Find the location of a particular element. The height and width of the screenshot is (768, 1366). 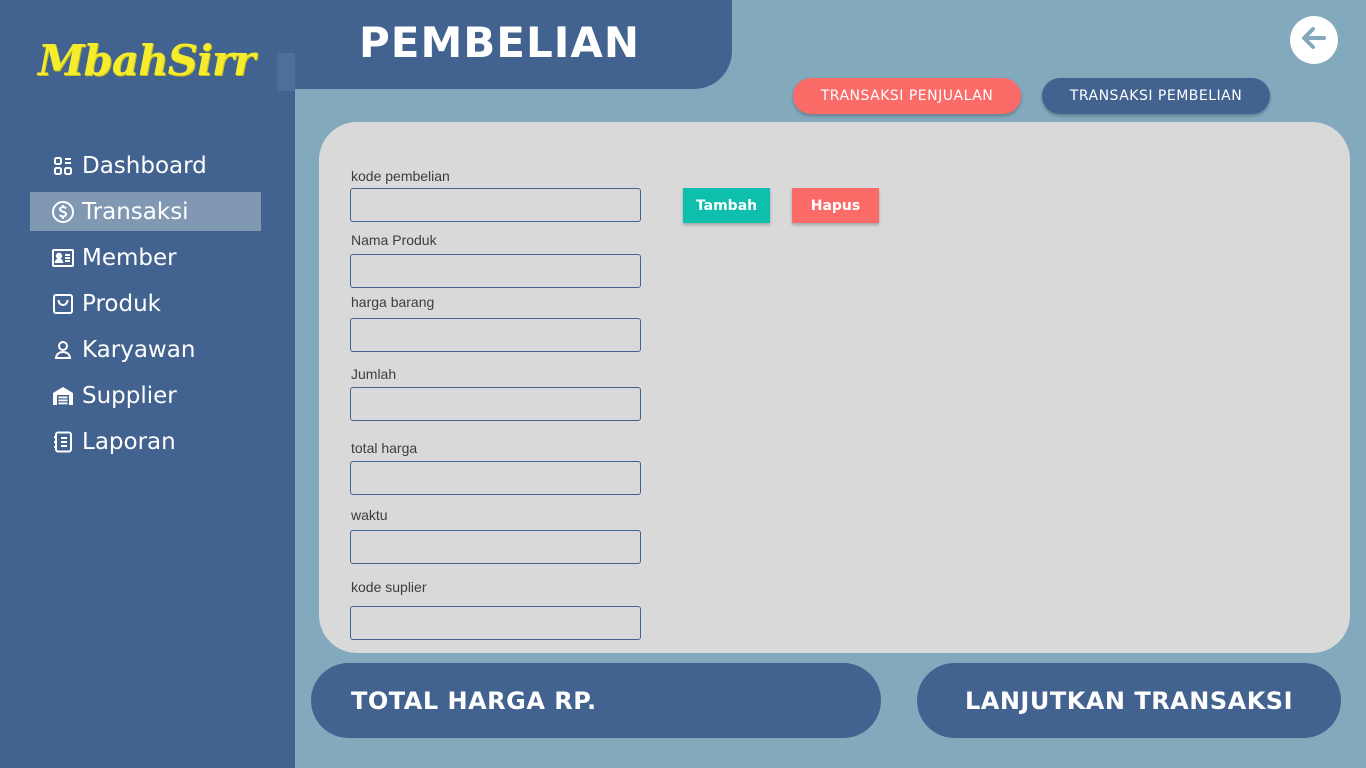

nama-produk-label: Nama Produk is located at coordinates (394, 240).